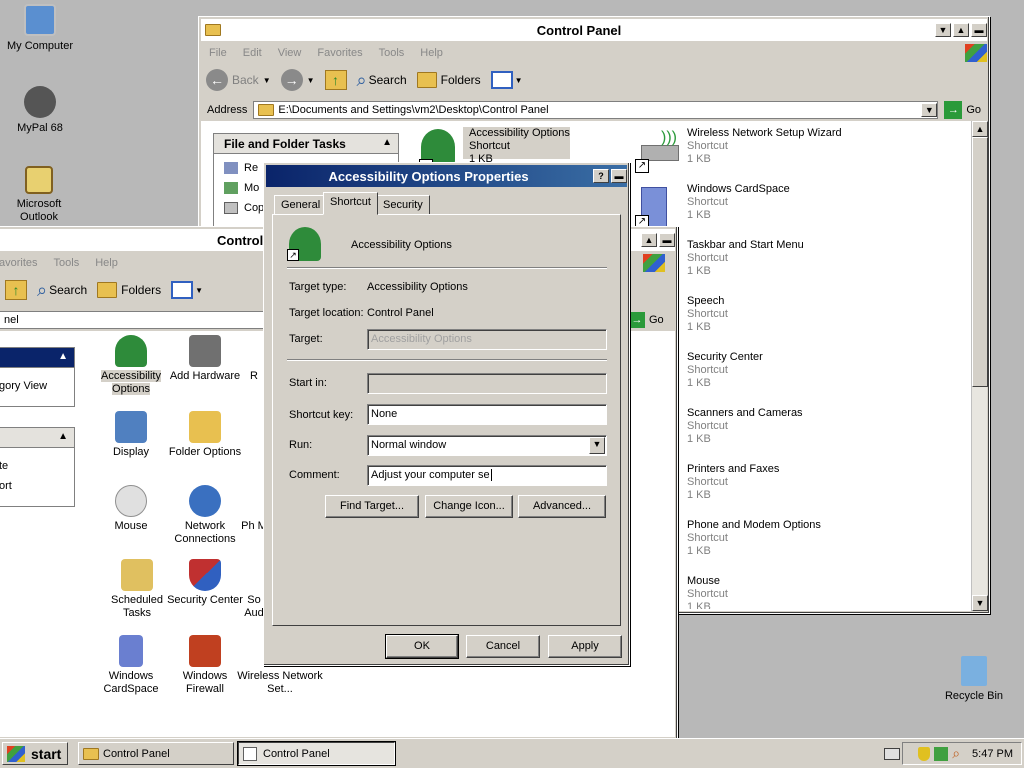  I want to click on switch-view-link: gory View, so click(37, 380).